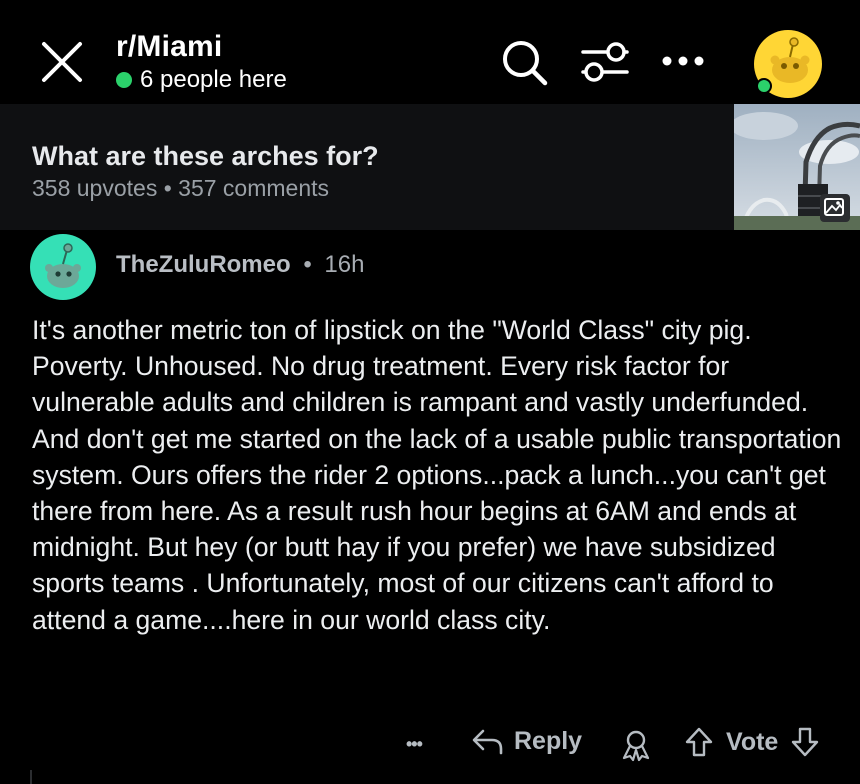  Describe the element at coordinates (124, 80) in the screenshot. I see `online-dot` at that location.